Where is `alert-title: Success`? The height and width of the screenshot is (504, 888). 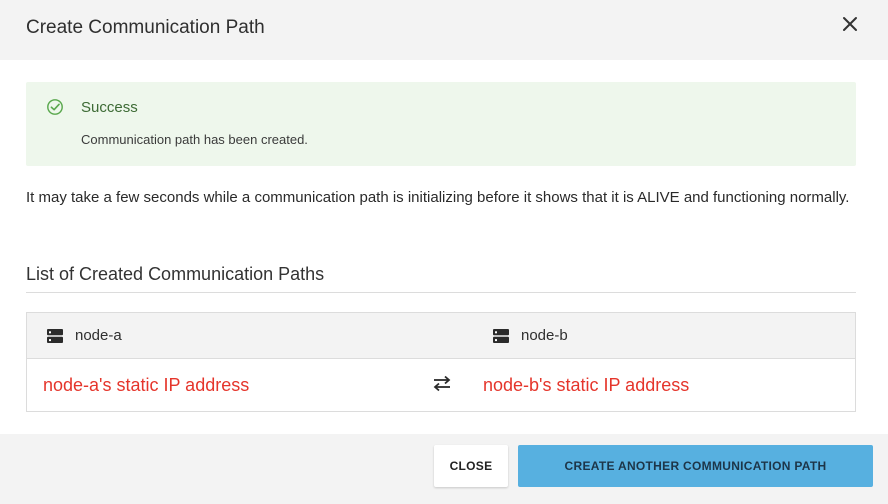 alert-title: Success is located at coordinates (109, 107).